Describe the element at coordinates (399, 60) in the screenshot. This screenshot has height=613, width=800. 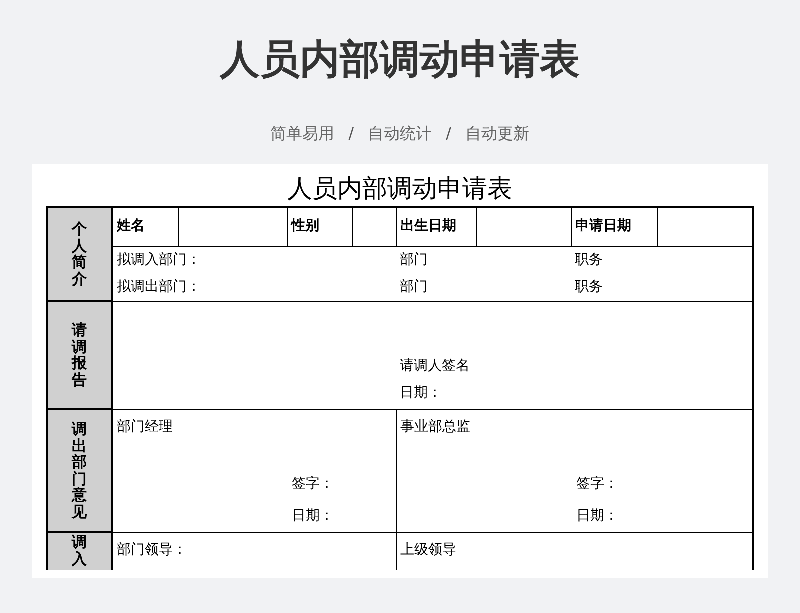
I see `page-title: 人员内部调动申请表` at that location.